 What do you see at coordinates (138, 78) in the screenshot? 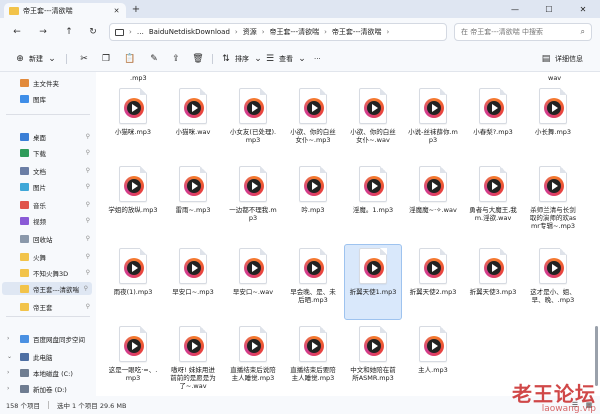
I see `file-name-partial: .mp3` at bounding box center [138, 78].